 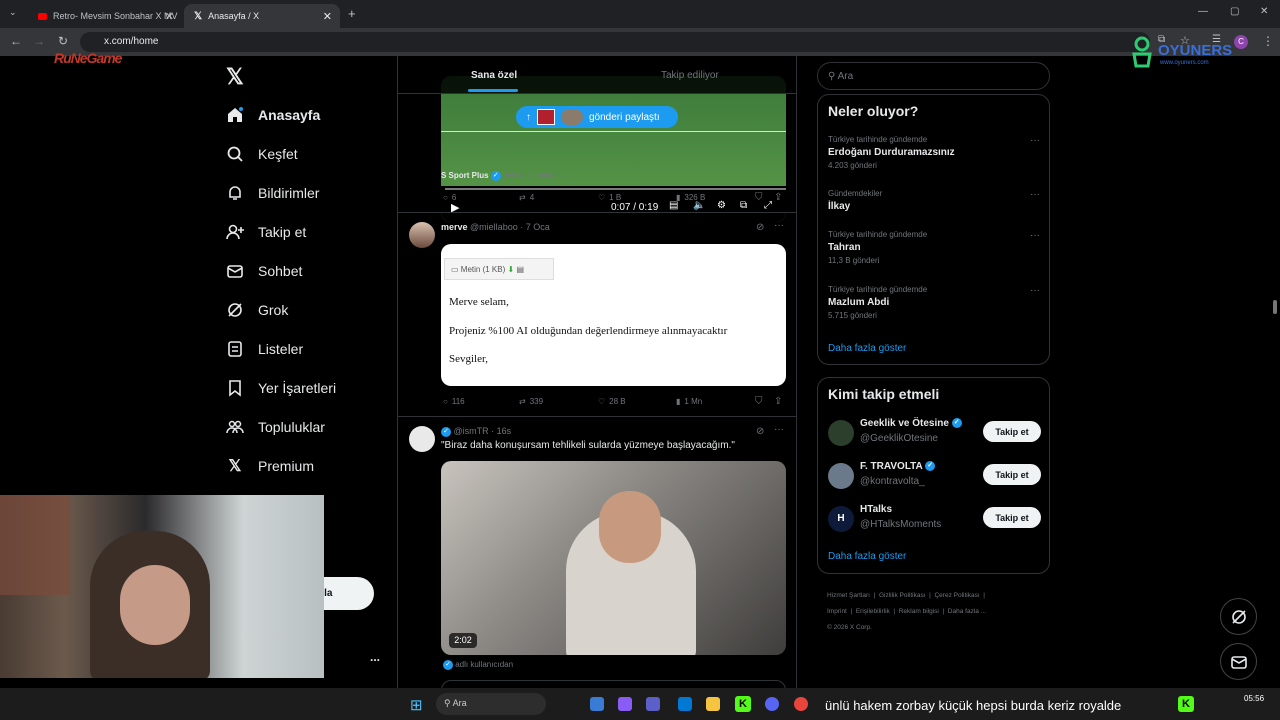 What do you see at coordinates (743, 704) in the screenshot?
I see `kick-icon: K` at bounding box center [743, 704].